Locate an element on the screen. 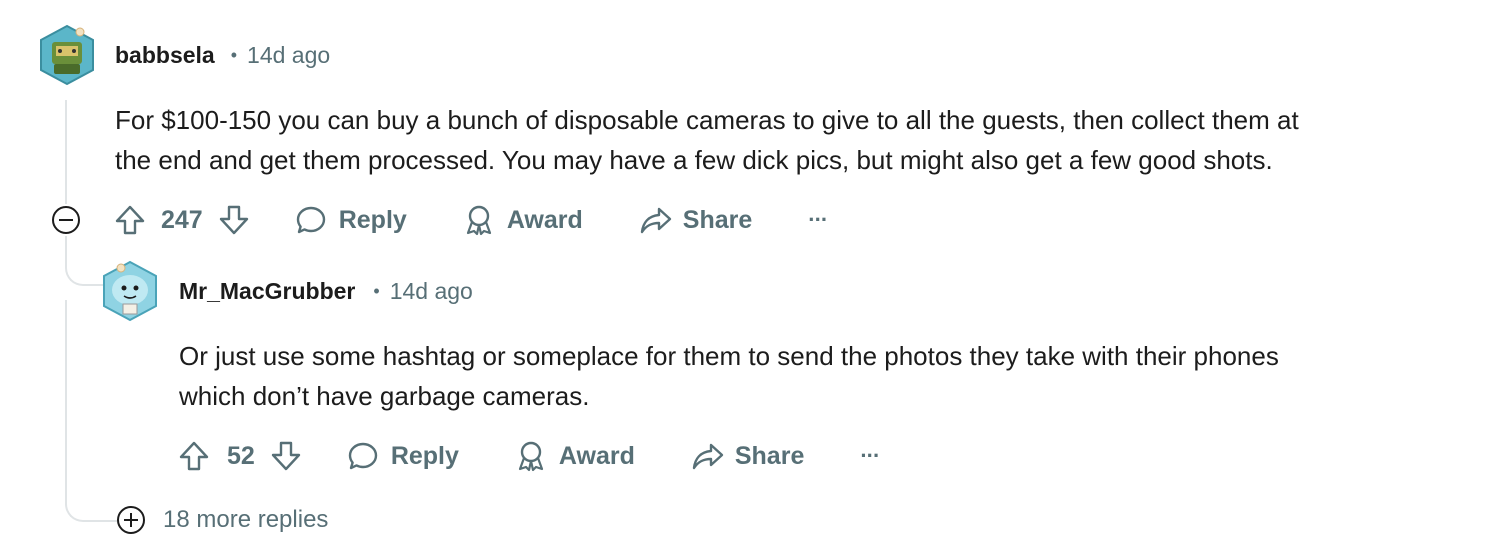  comment-action-bar: 247 Reply Award Share ··· is located at coordinates (470, 220).